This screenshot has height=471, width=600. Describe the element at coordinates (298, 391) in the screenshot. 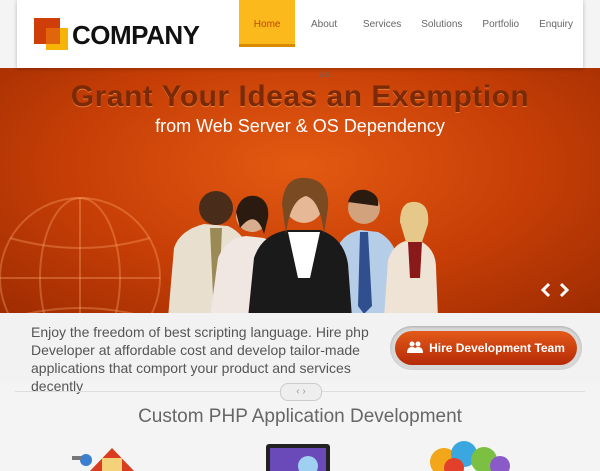

I see `chevron-left-icon: ‹` at that location.